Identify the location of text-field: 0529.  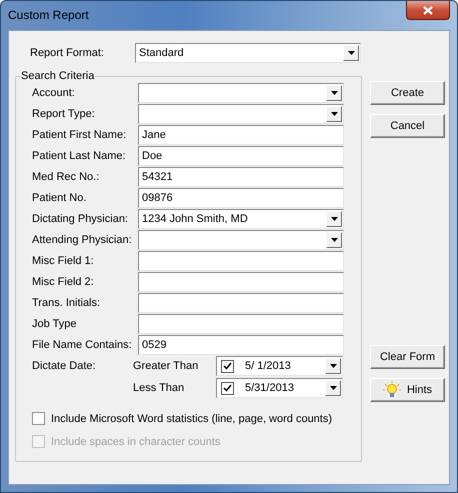
(241, 344).